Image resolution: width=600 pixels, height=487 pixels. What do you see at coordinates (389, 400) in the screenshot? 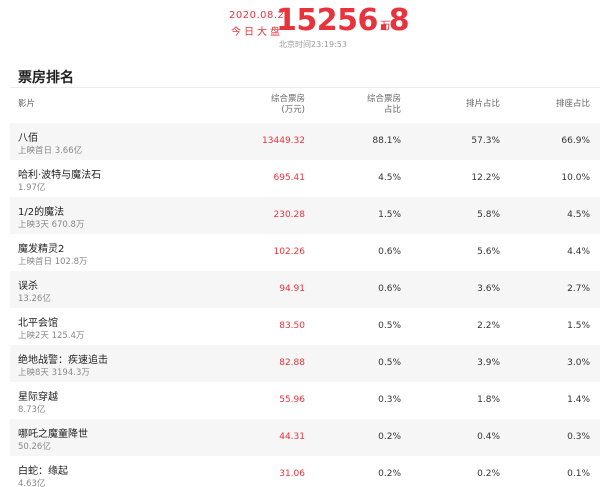
I see `share-value: 0.3%` at bounding box center [389, 400].